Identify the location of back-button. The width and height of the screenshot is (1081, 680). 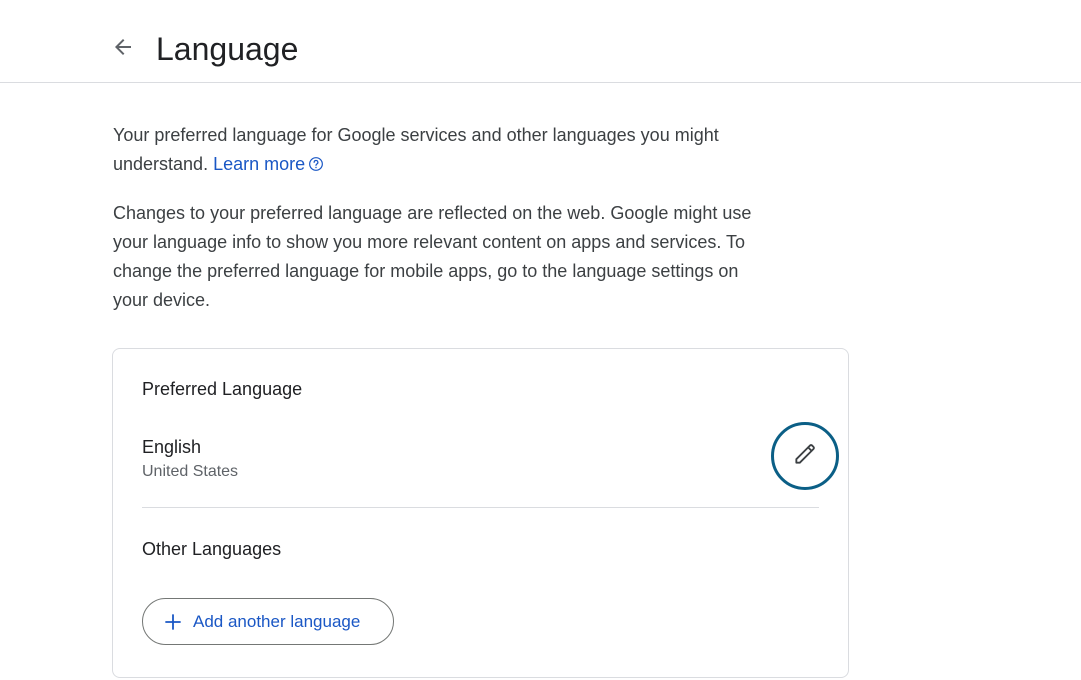
(123, 49).